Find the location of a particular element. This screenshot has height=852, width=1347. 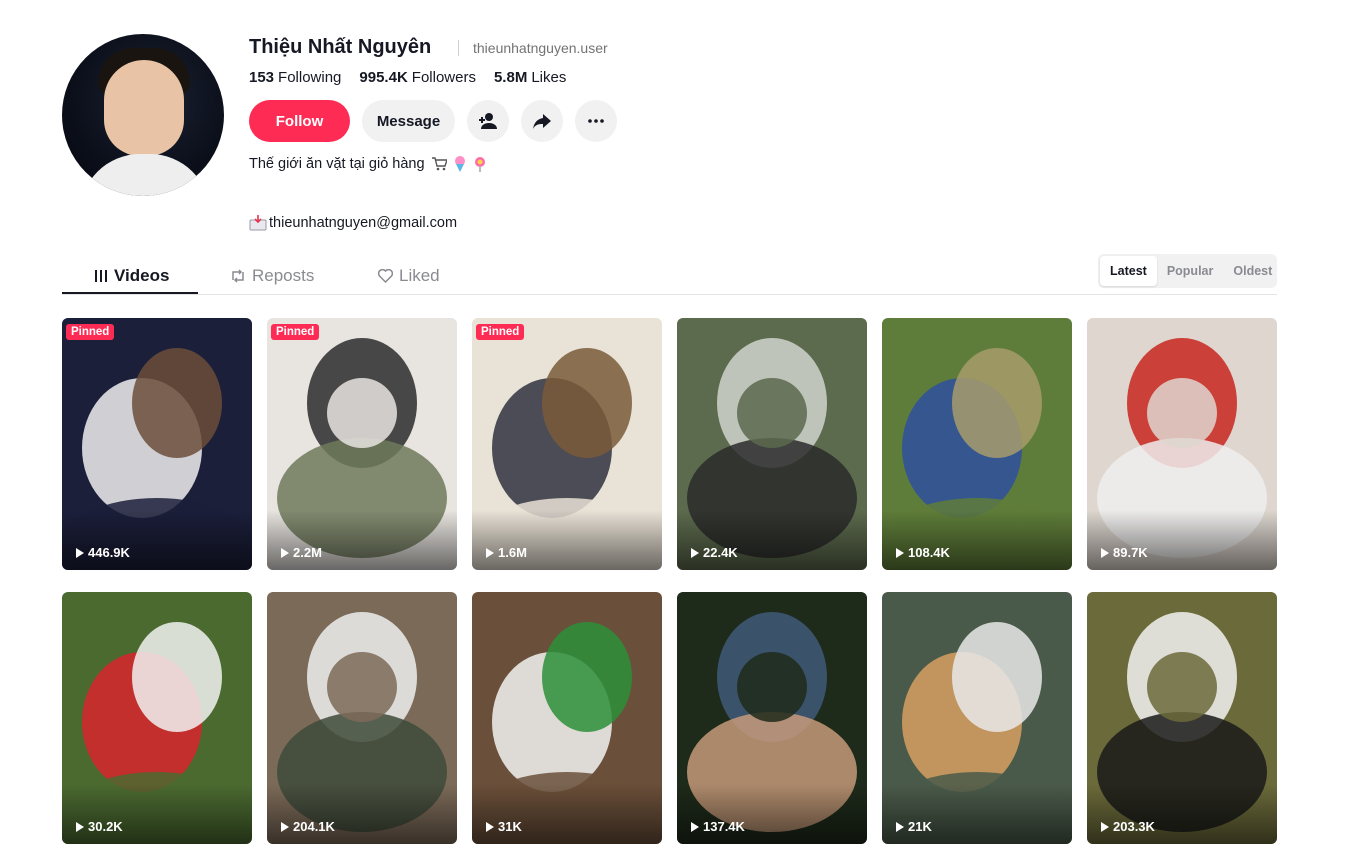

add-friend-icon is located at coordinates (488, 121).